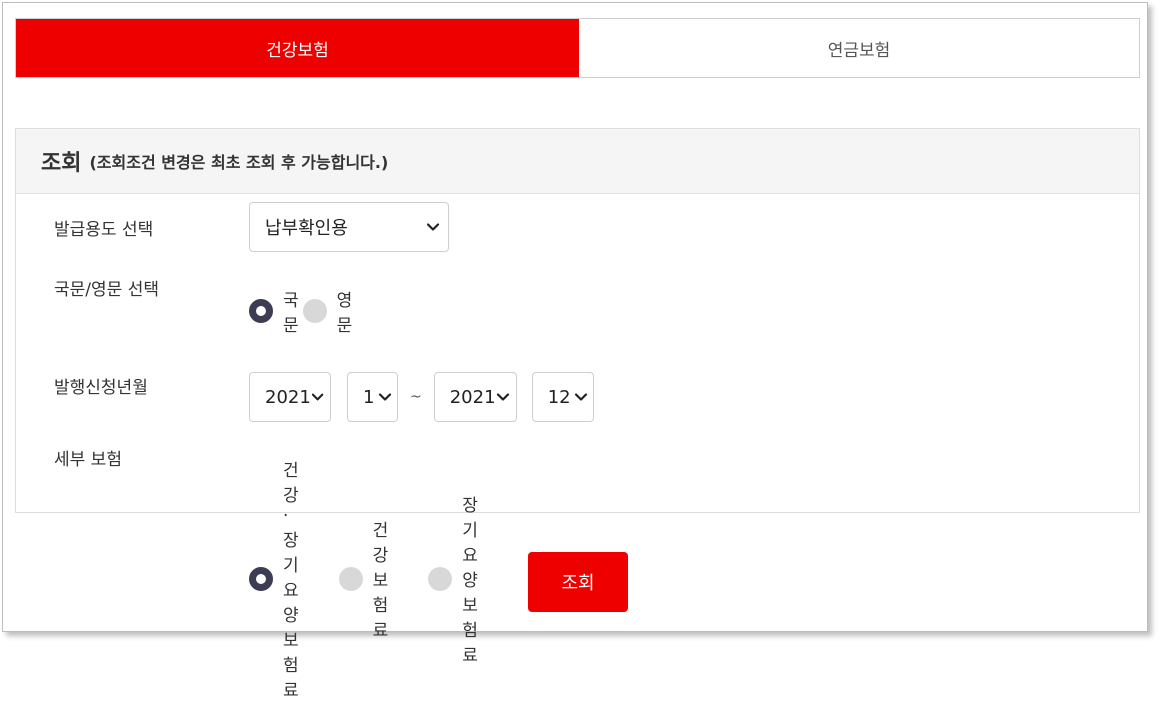 Image resolution: width=1161 pixels, height=701 pixels. I want to click on to-year-select: 2021, so click(475, 397).